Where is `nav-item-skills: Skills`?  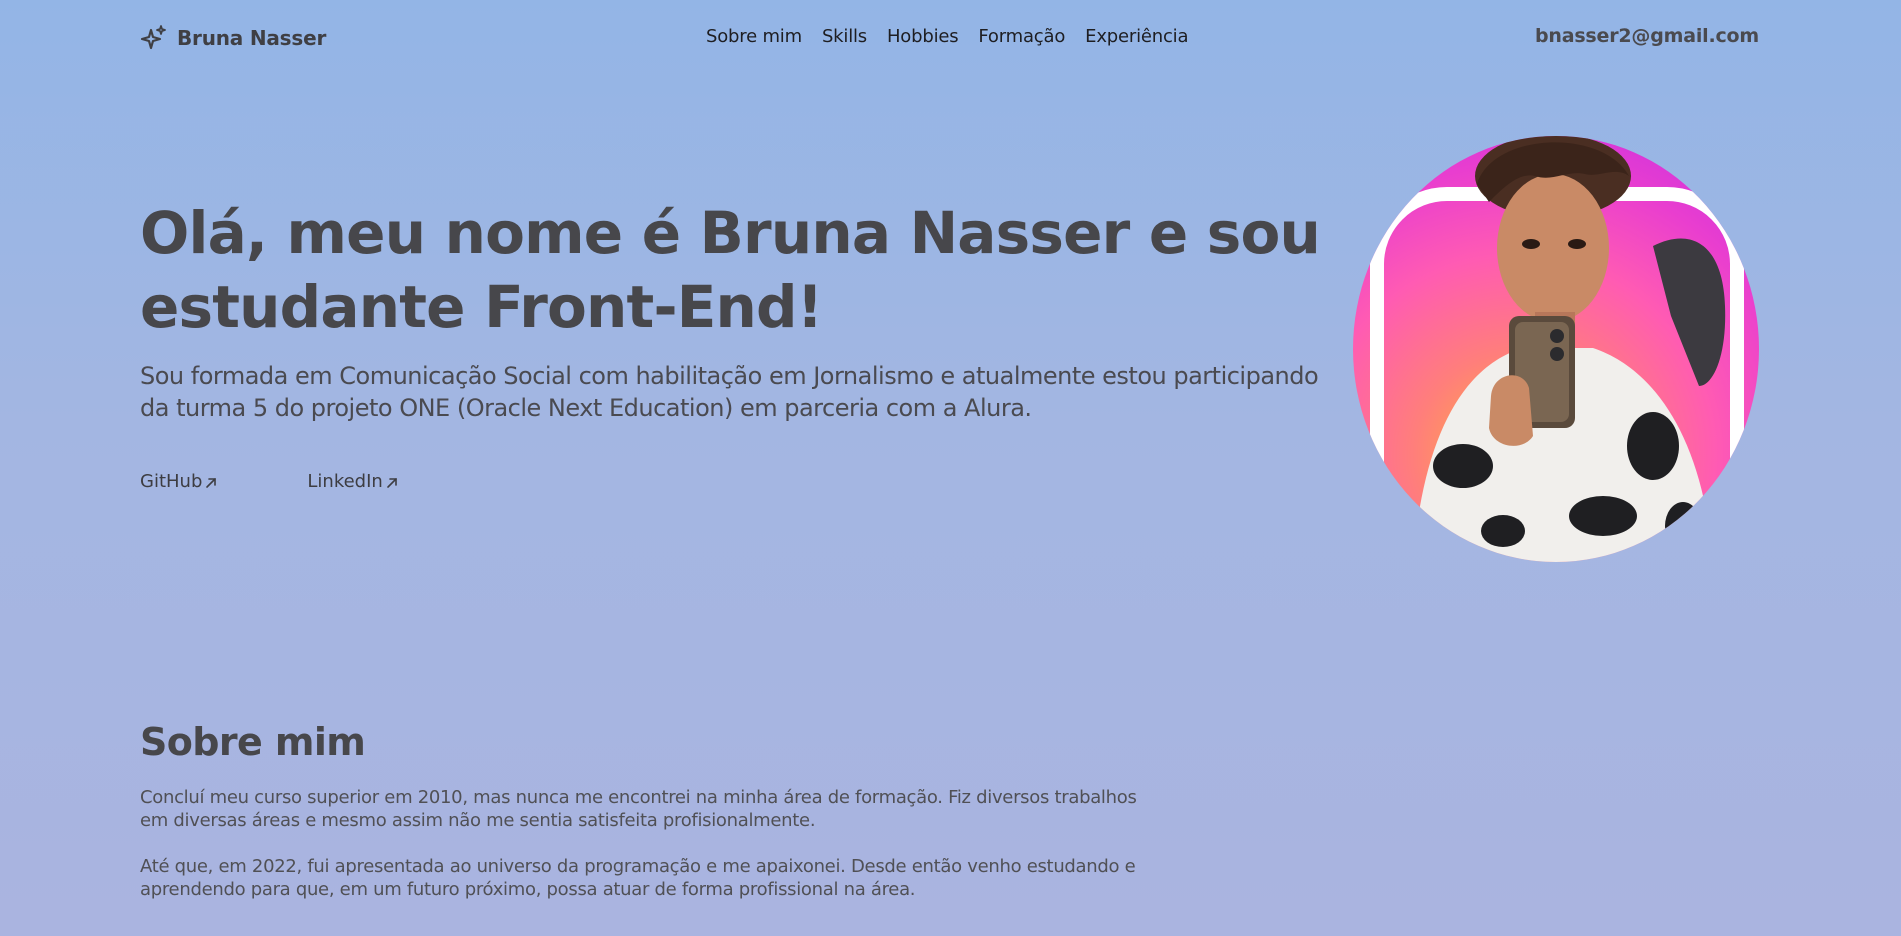
nav-item-skills: Skills is located at coordinates (844, 36).